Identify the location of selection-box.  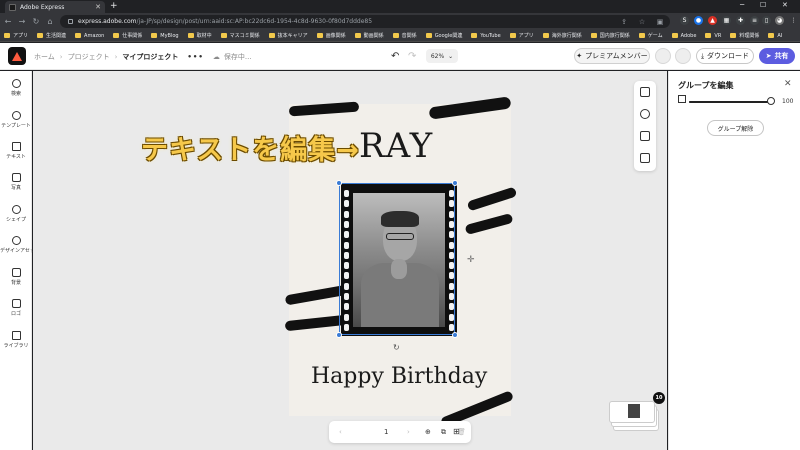
(397, 259).